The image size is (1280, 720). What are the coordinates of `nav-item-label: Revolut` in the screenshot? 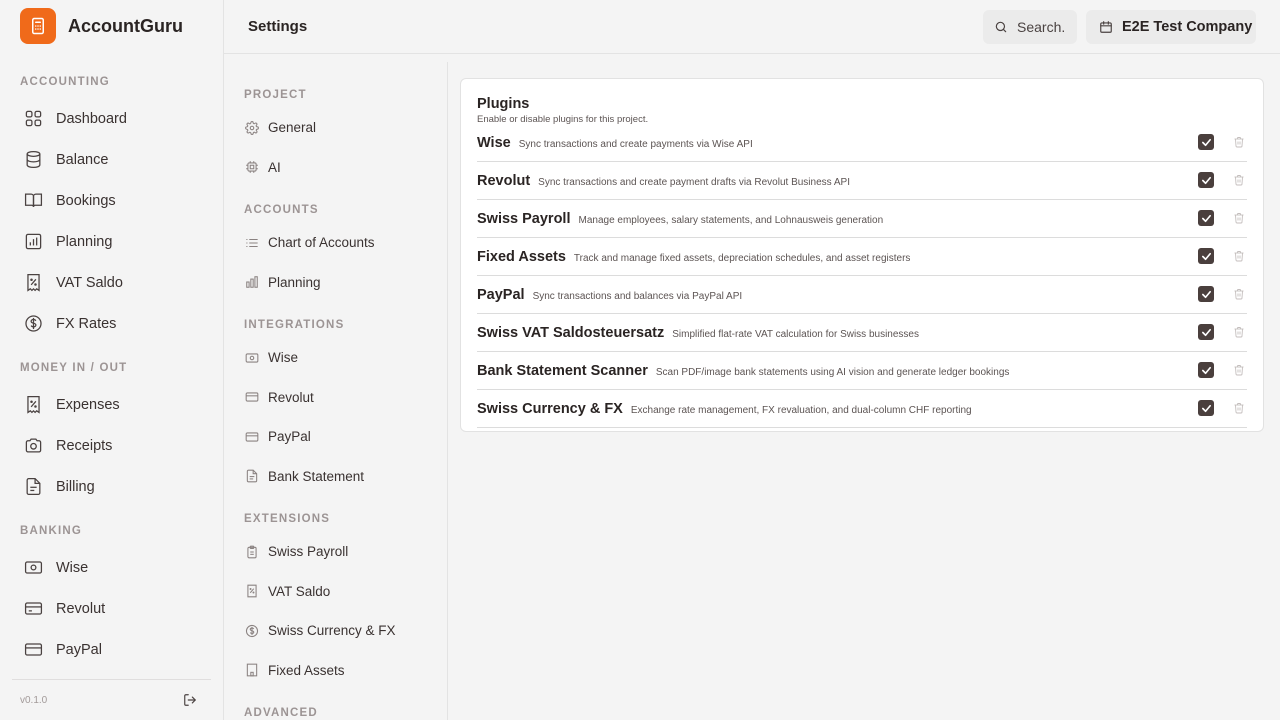 It's located at (81, 608).